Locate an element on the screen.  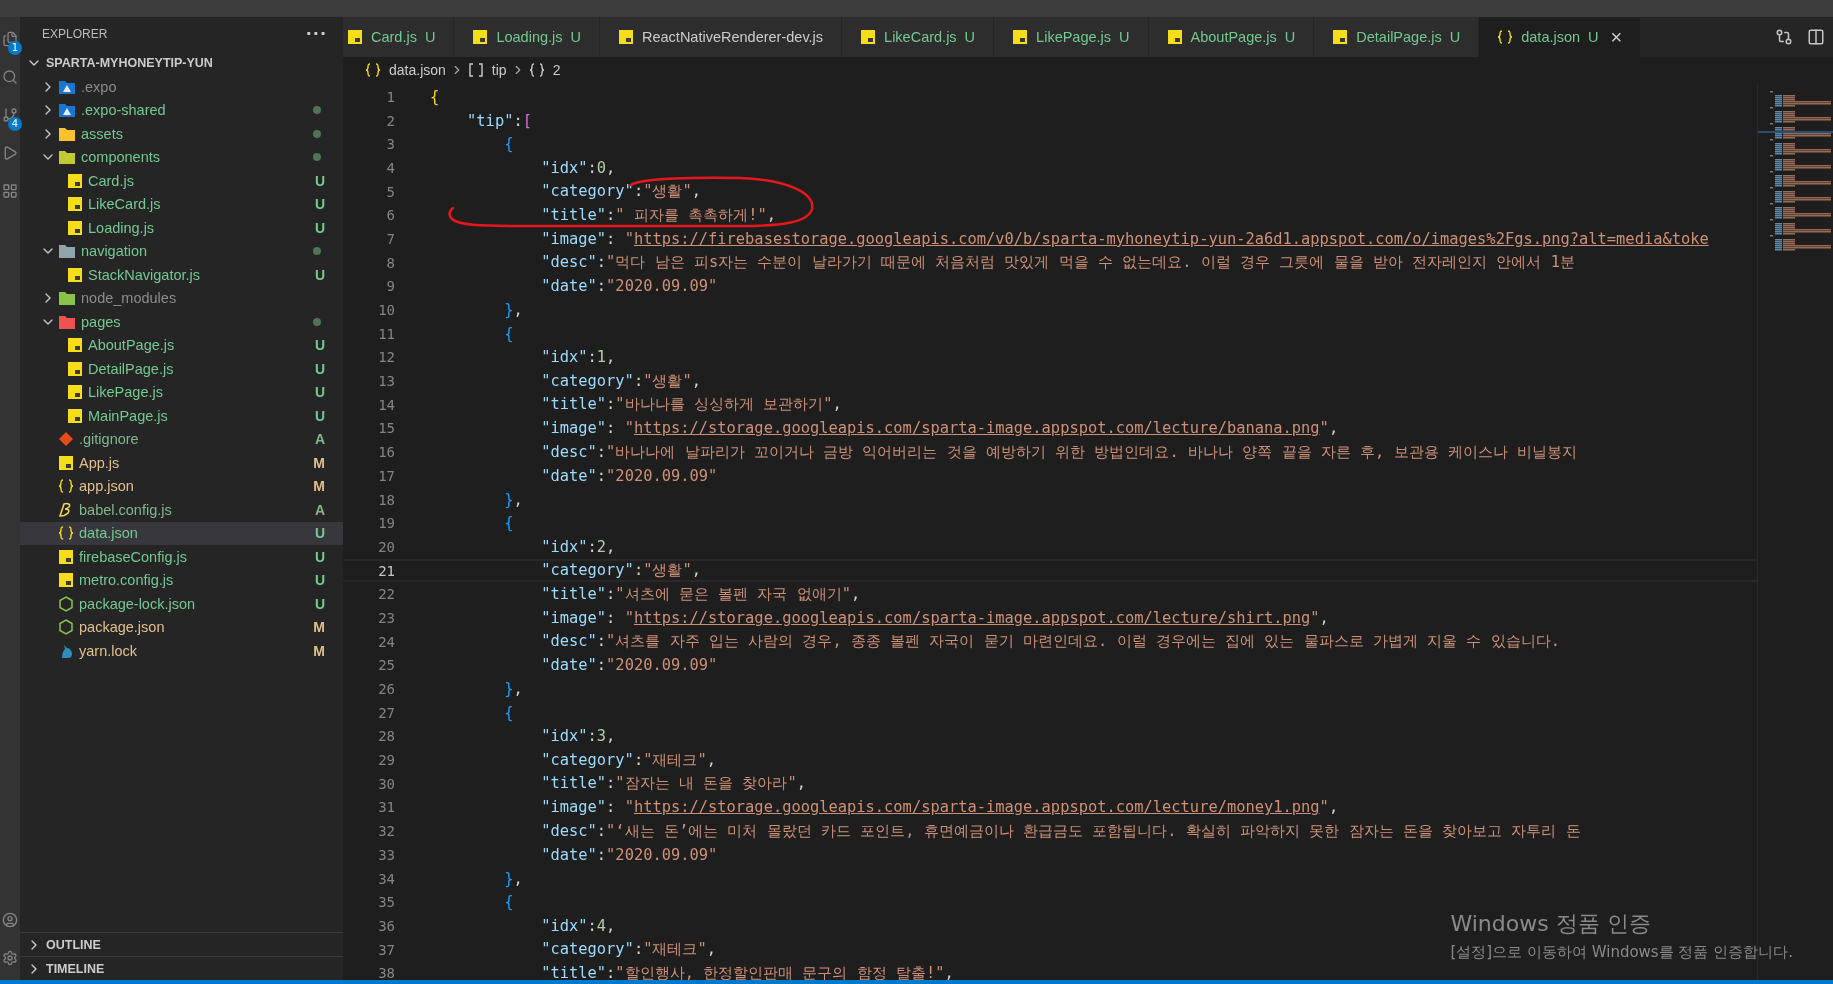
folder-item: navigation is located at coordinates (181, 251).